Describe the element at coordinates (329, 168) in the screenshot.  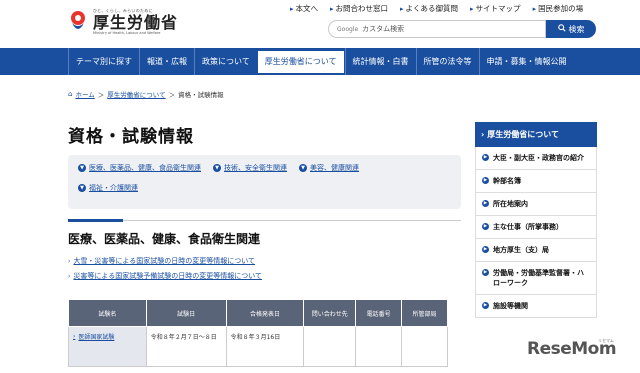
I see `index-link-beauty: ▼ 美容、健康関連` at that location.